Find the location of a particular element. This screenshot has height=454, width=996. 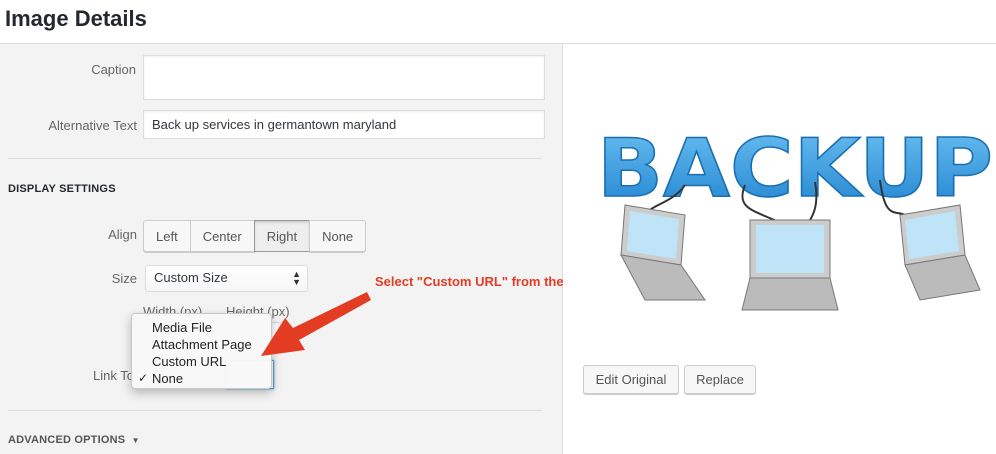

align-left-button: Left is located at coordinates (167, 236).